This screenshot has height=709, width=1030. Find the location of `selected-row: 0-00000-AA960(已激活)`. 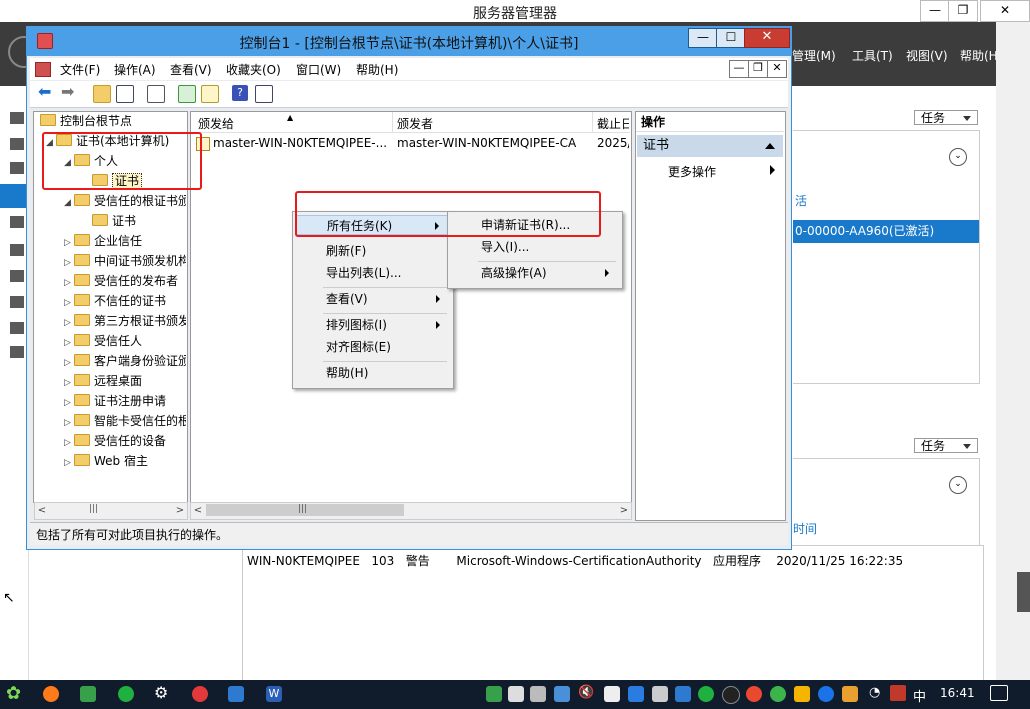

selected-row: 0-00000-AA960(已激活) is located at coordinates (886, 231).